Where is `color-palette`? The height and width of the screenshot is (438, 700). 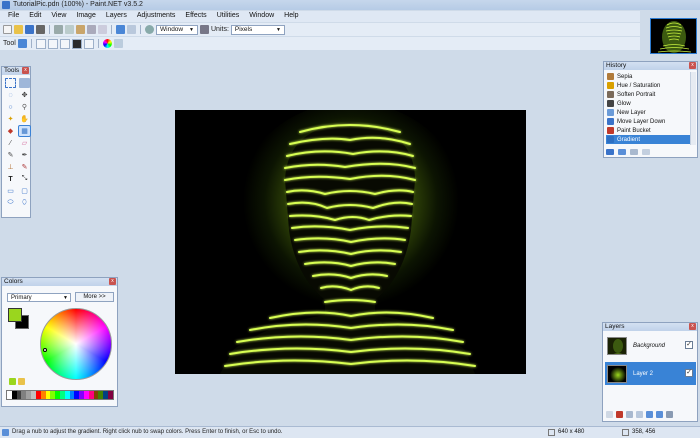
color-palette is located at coordinates (60, 395).